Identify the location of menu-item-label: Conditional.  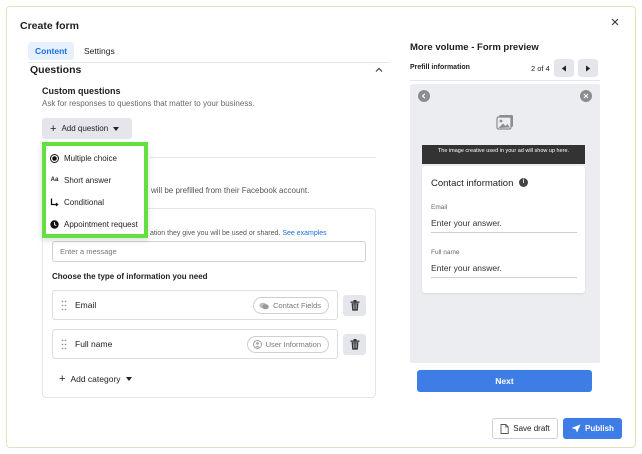
(84, 202).